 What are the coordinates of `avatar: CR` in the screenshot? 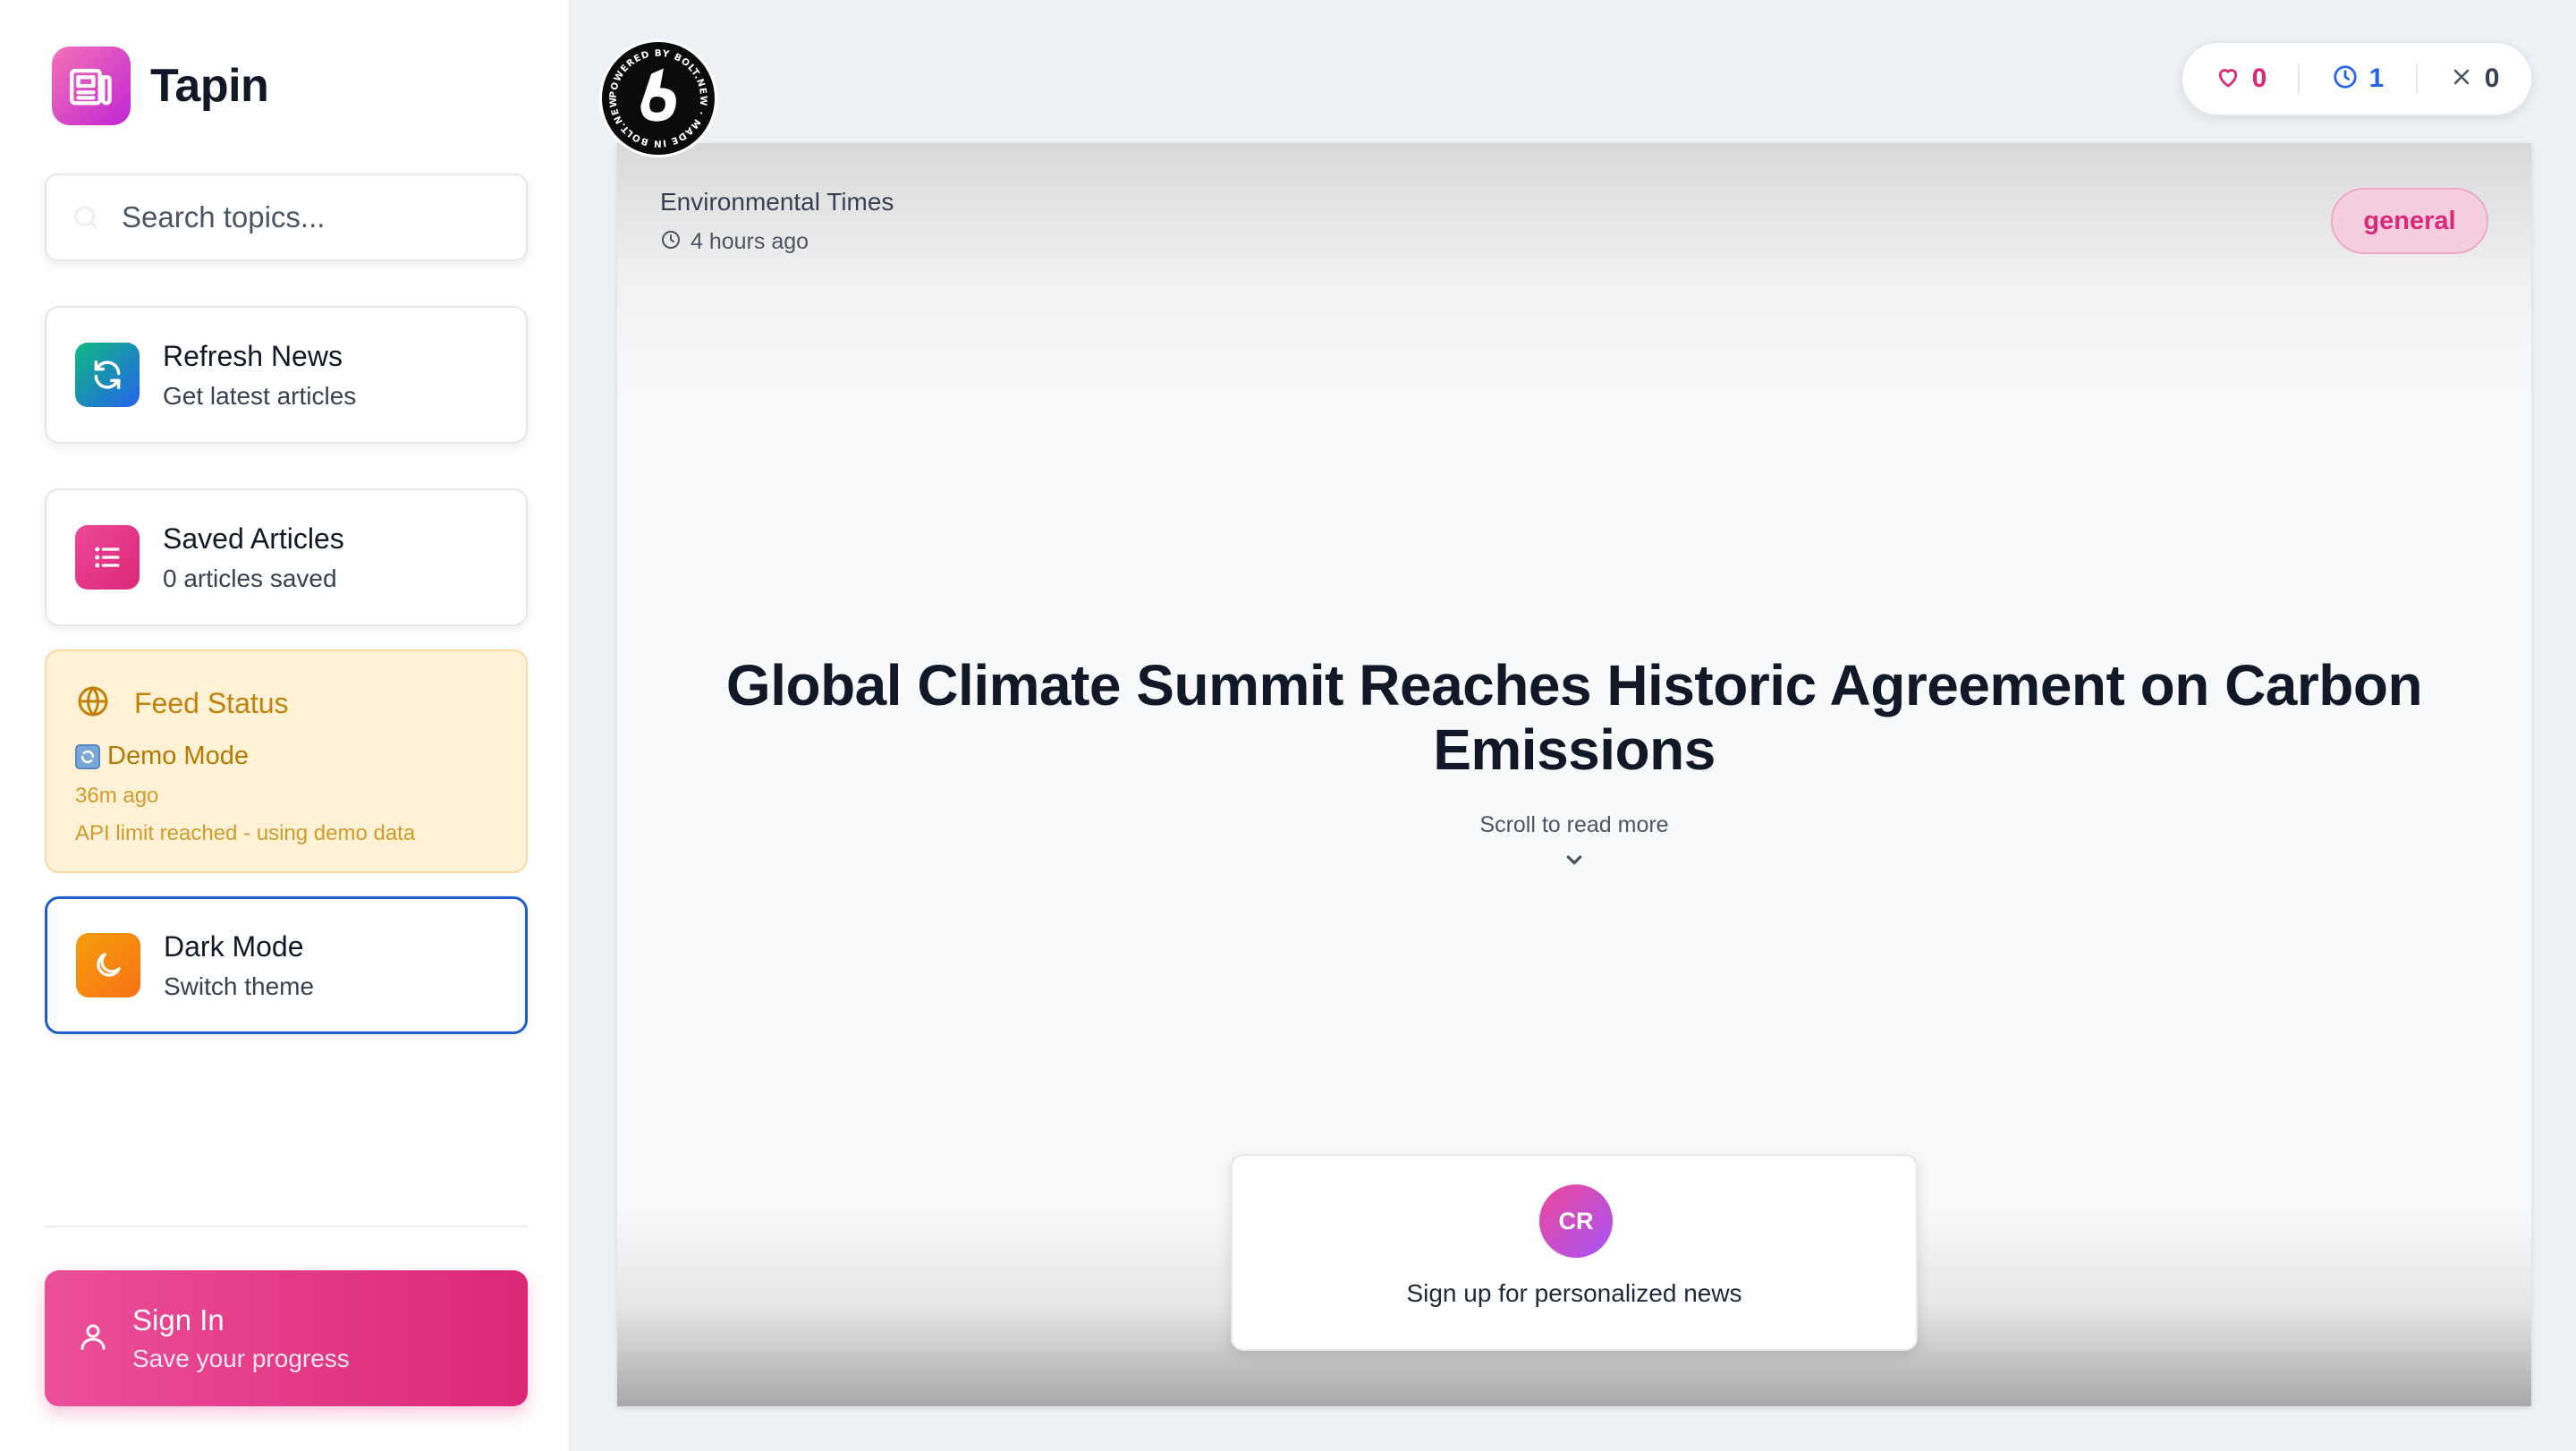 It's located at (1576, 1221).